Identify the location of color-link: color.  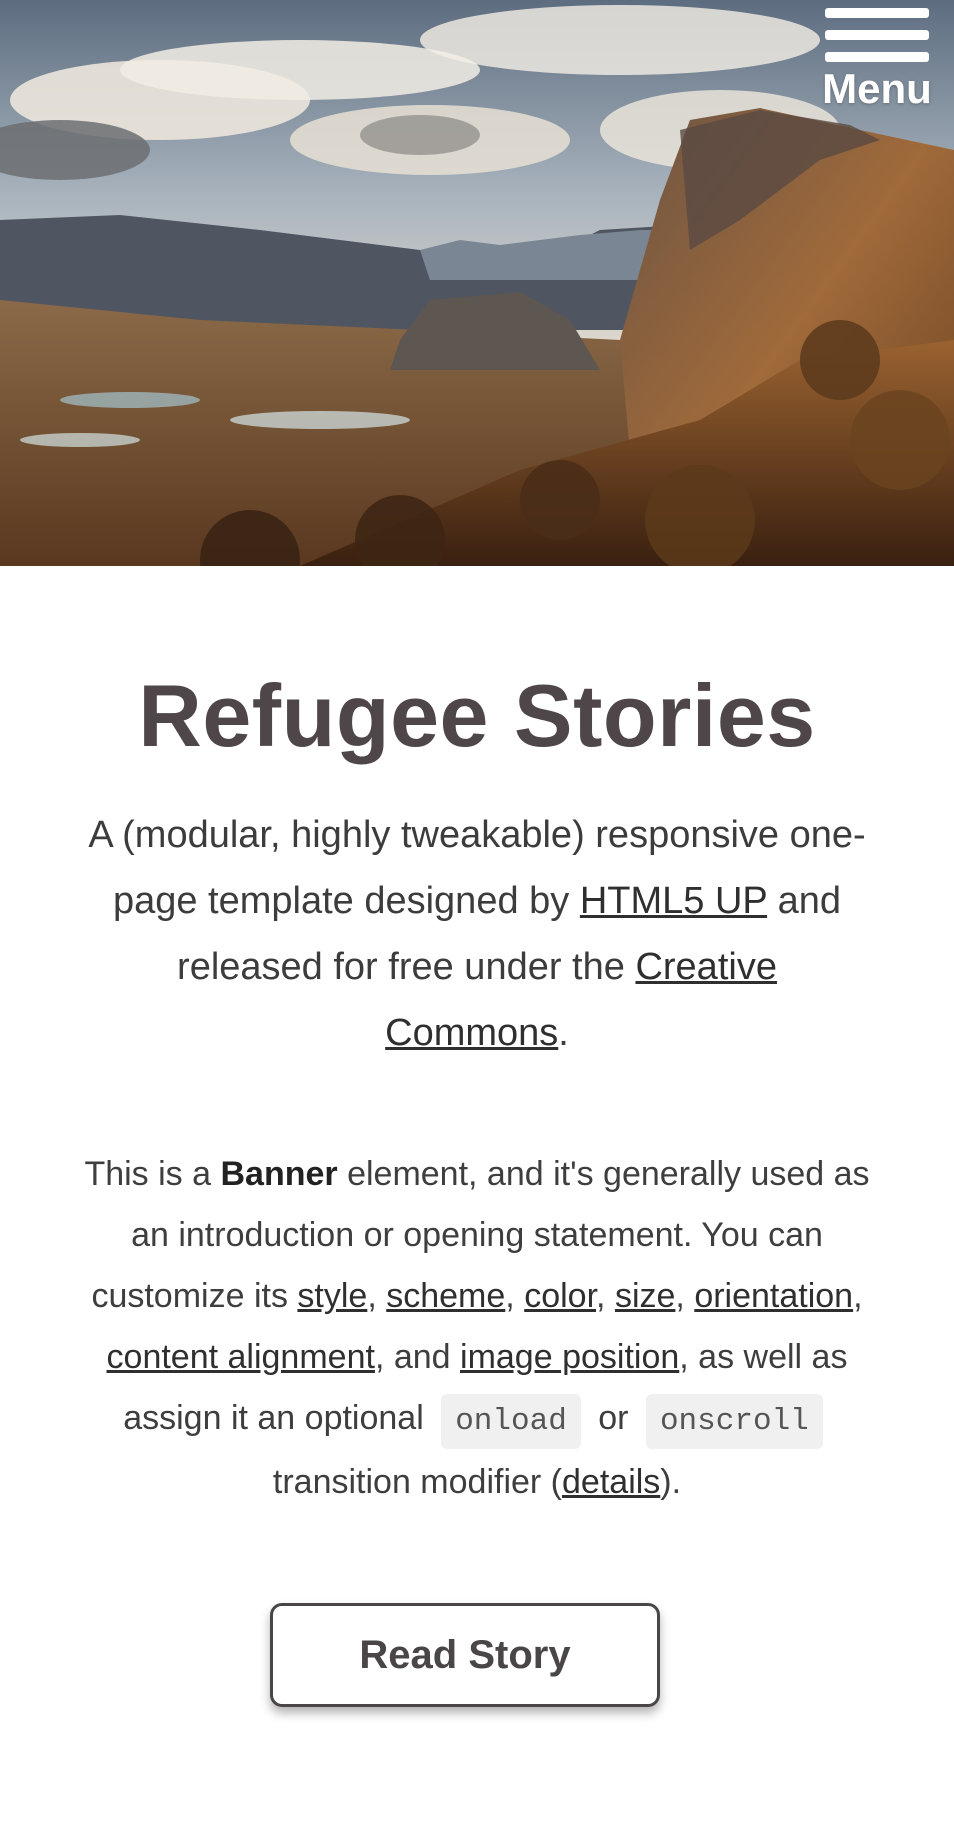
(560, 1296).